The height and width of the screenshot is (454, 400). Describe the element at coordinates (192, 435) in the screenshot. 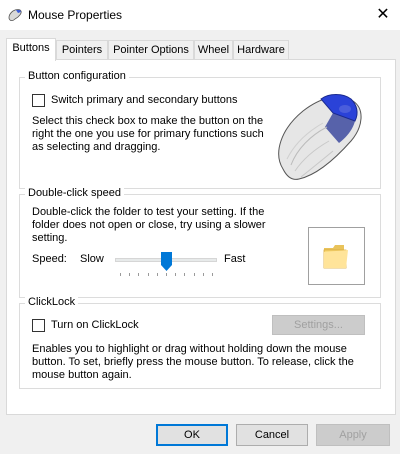

I see `ok-button: OK` at that location.